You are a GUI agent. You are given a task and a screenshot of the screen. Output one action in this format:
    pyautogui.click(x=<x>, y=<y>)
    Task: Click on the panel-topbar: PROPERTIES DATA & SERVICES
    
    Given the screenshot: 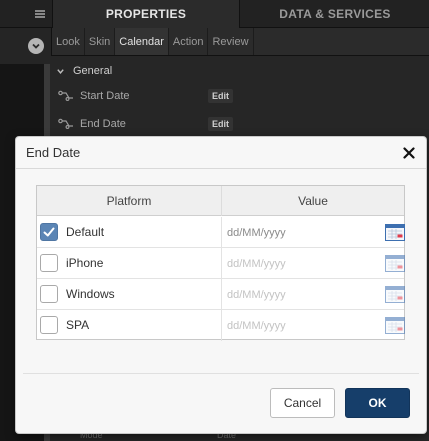 What is the action you would take?
    pyautogui.click(x=214, y=14)
    